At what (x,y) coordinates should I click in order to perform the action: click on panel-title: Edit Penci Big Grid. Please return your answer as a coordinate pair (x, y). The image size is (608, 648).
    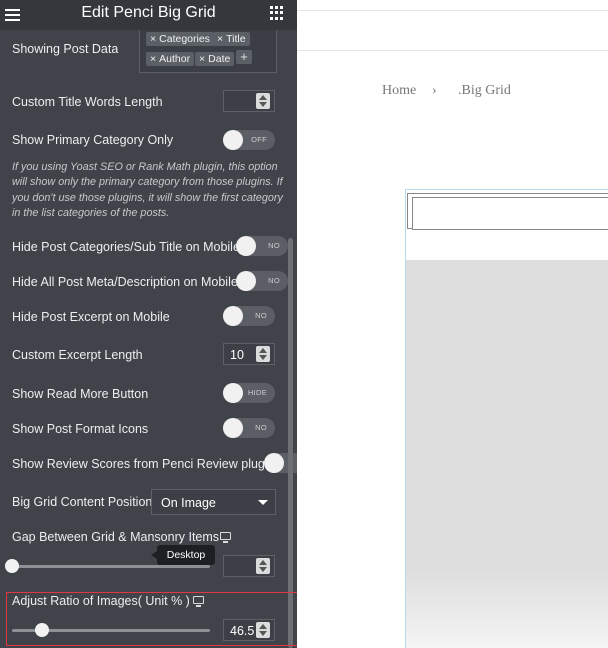
    Looking at the image, I should click on (148, 12).